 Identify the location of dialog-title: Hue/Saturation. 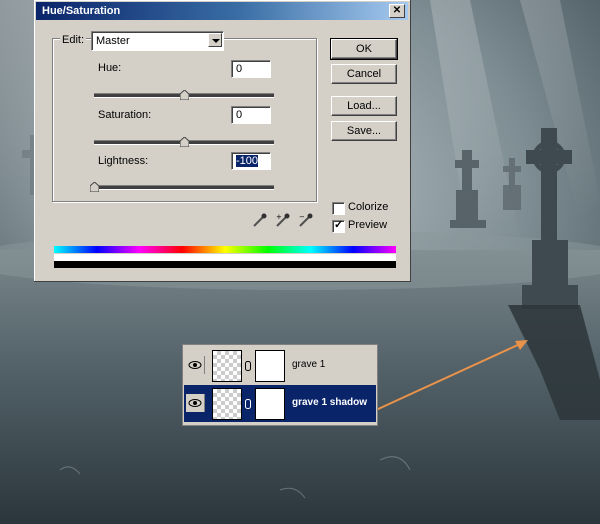
(81, 11).